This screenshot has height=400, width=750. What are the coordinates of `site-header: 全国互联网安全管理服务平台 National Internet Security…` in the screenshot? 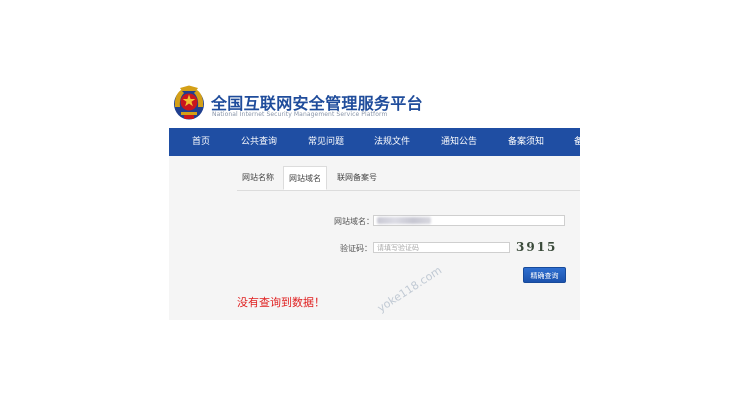 It's located at (374, 105).